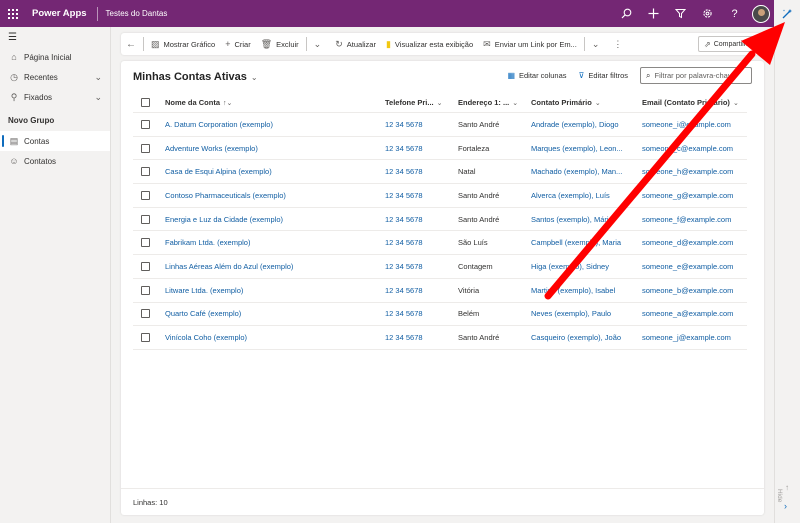  Describe the element at coordinates (272, 266) in the screenshot. I see `account-name-link: Linhas Aéreas Além do Azul (exemplo)` at that location.